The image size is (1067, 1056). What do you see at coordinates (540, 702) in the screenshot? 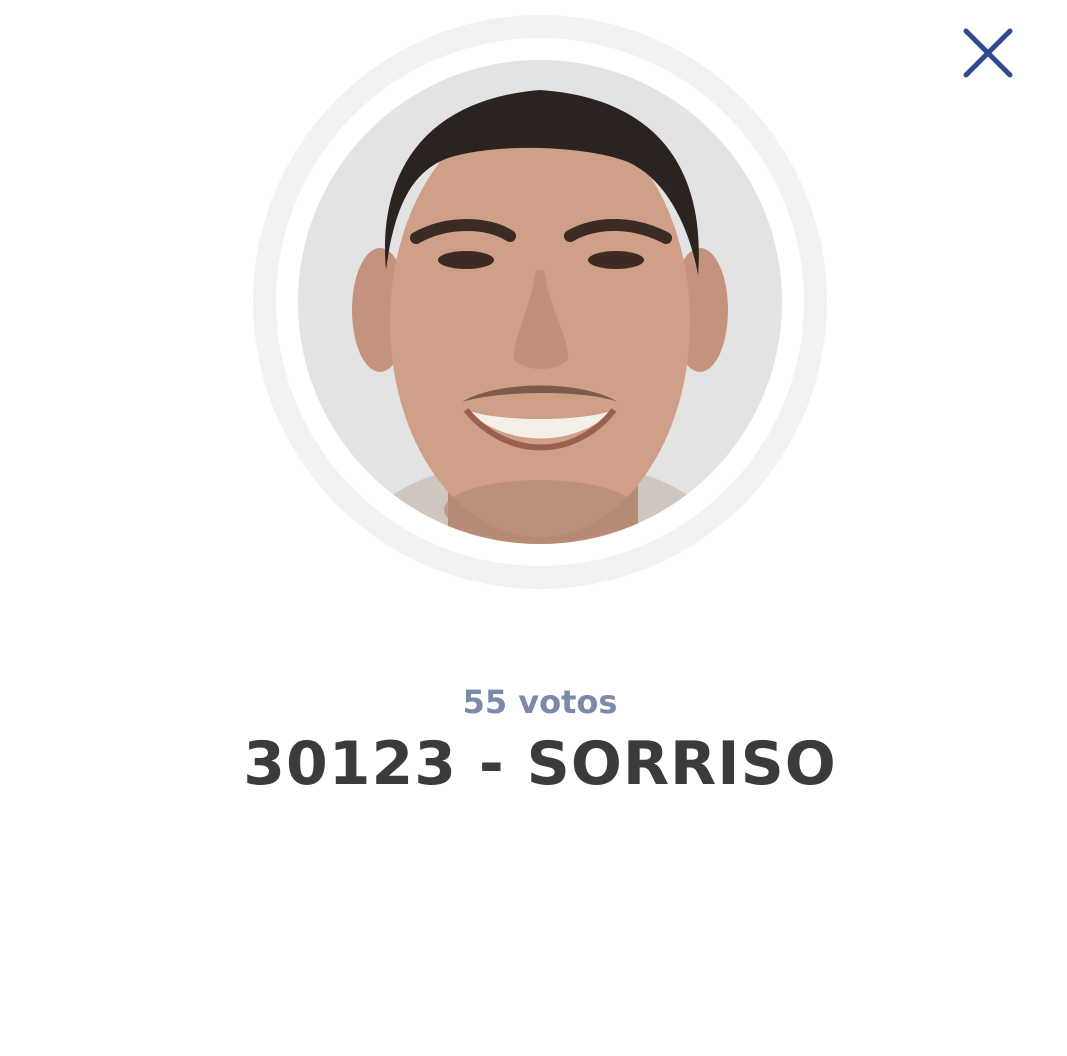
I see `votes-count: 55 votos` at bounding box center [540, 702].